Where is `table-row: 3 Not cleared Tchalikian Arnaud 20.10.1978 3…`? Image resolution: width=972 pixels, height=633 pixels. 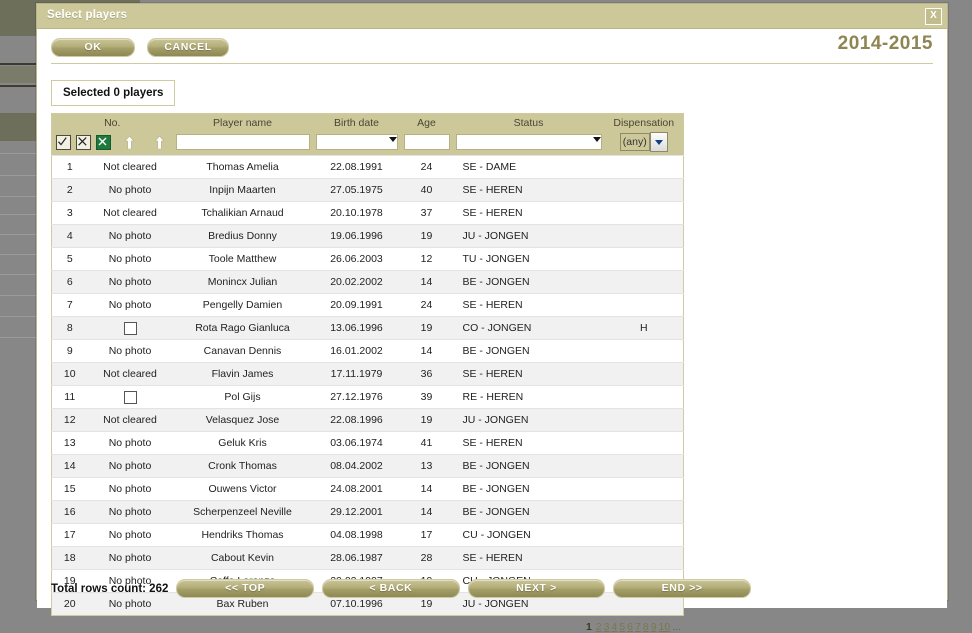
table-row: 3 Not cleared Tchalikian Arnaud 20.10.1978 3… is located at coordinates (367, 213).